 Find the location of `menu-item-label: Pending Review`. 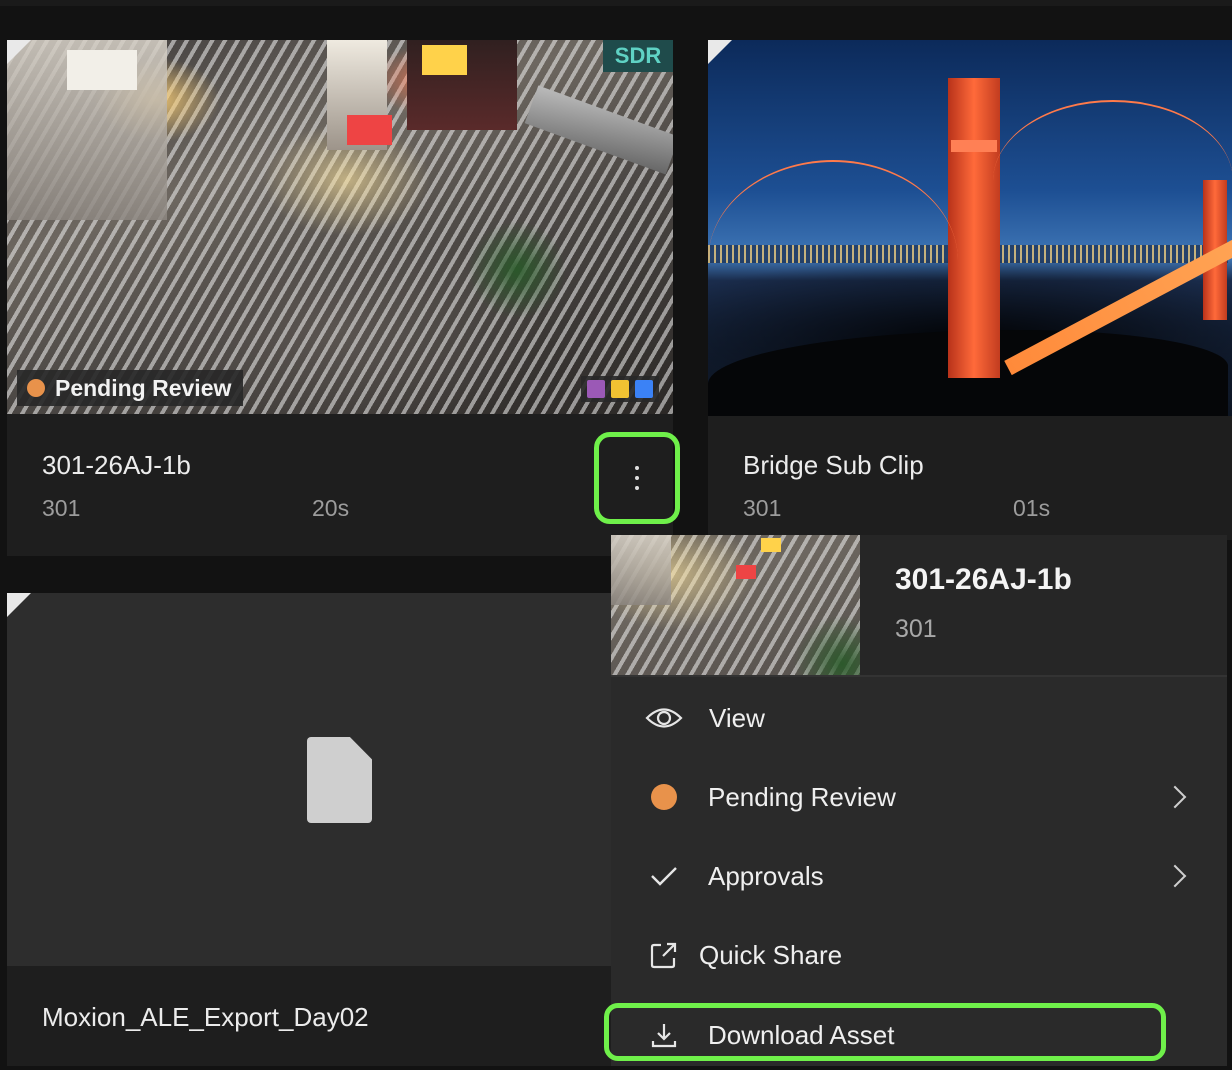

menu-item-label: Pending Review is located at coordinates (802, 796).